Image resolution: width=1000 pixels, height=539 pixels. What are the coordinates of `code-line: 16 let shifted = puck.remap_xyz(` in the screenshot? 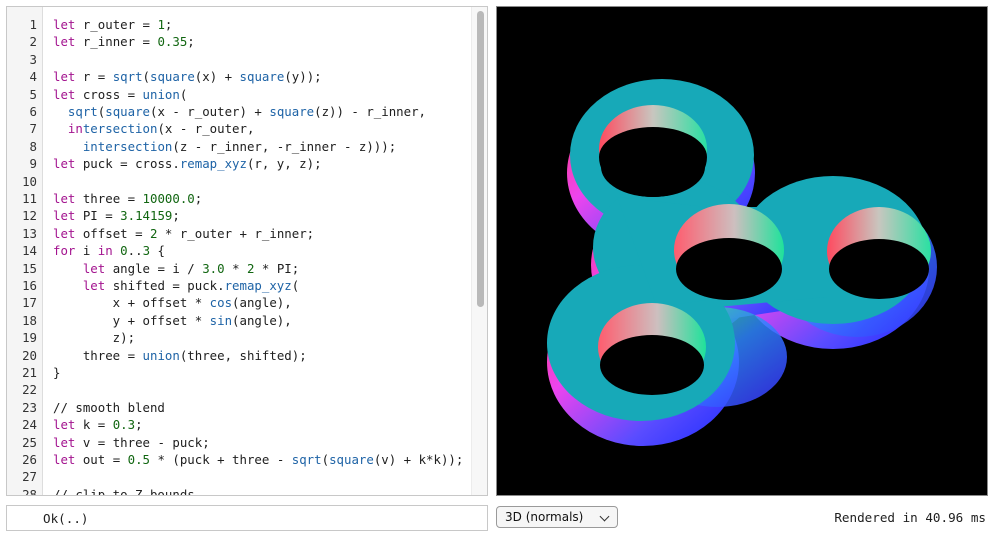 It's located at (246, 285).